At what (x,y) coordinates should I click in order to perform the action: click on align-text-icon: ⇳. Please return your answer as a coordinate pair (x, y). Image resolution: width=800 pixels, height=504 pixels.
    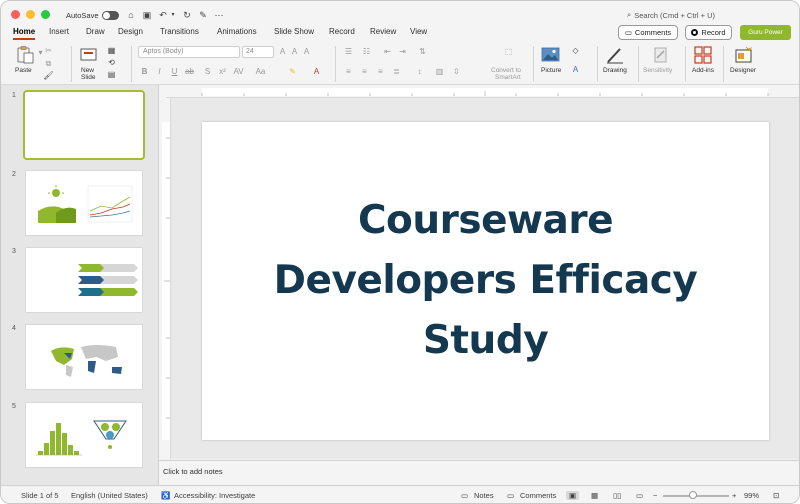
    Looking at the image, I should click on (456, 72).